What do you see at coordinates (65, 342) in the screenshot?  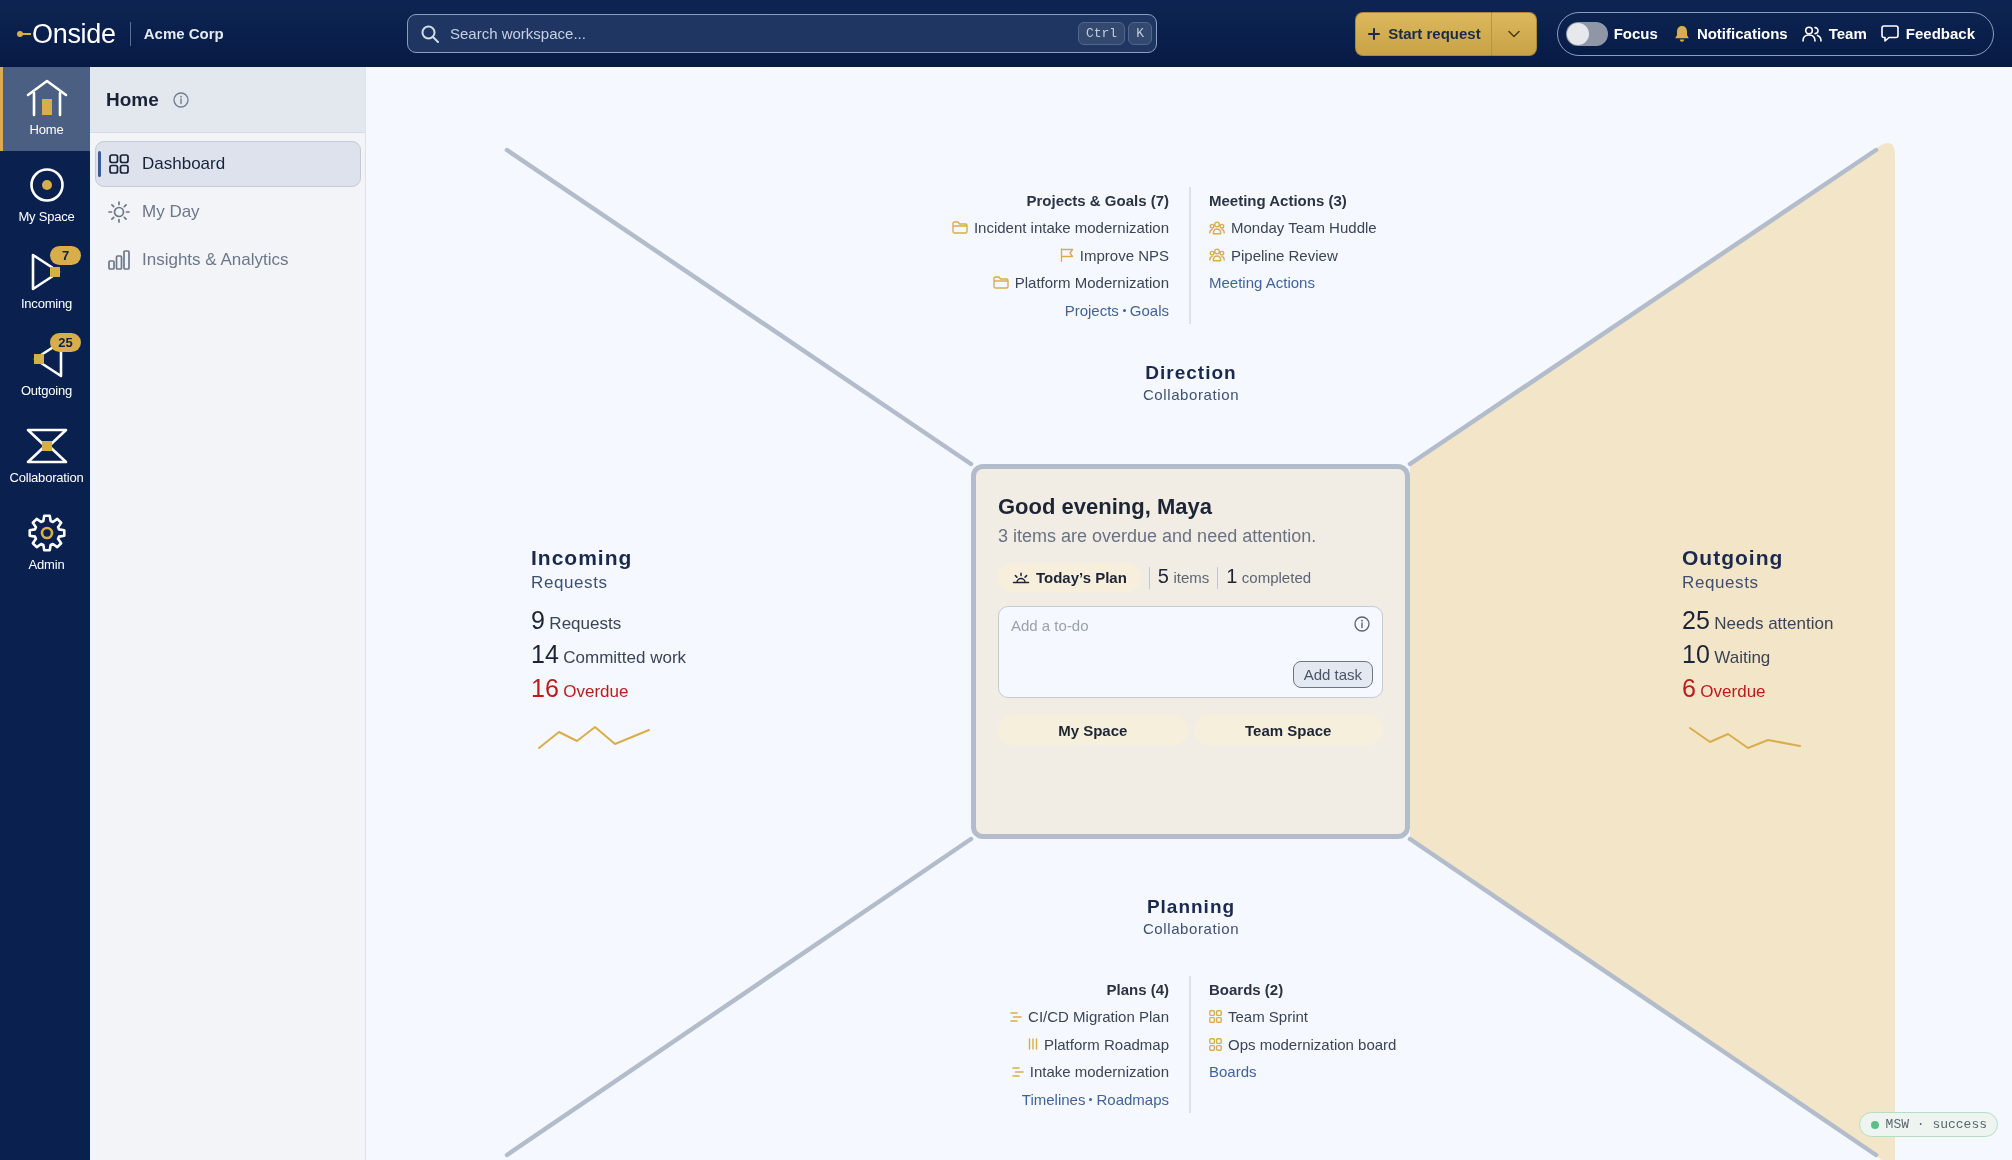 I see `count-badge: 25` at bounding box center [65, 342].